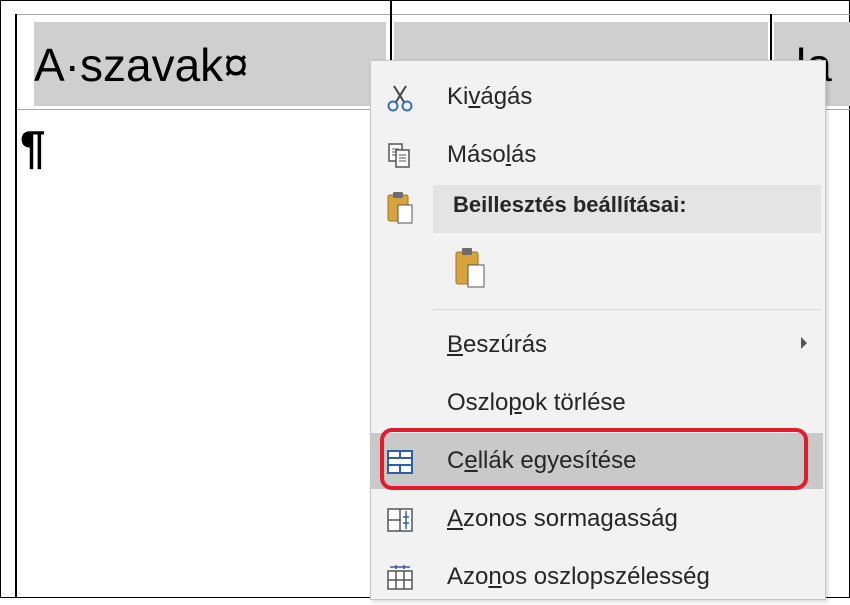 The height and width of the screenshot is (605, 850). What do you see at coordinates (400, 520) in the screenshot?
I see `distribute-rows-icon` at bounding box center [400, 520].